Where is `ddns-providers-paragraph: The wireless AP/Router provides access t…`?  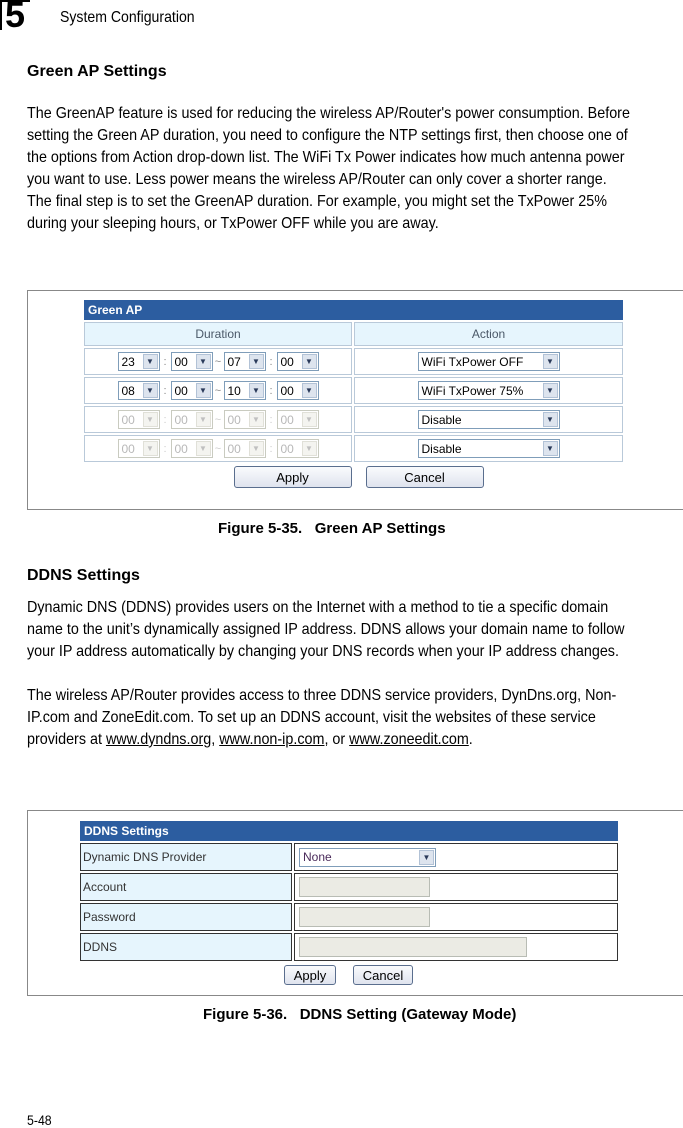
ddns-providers-paragraph: The wireless AP/Router provides access t… is located at coordinates (330, 718).